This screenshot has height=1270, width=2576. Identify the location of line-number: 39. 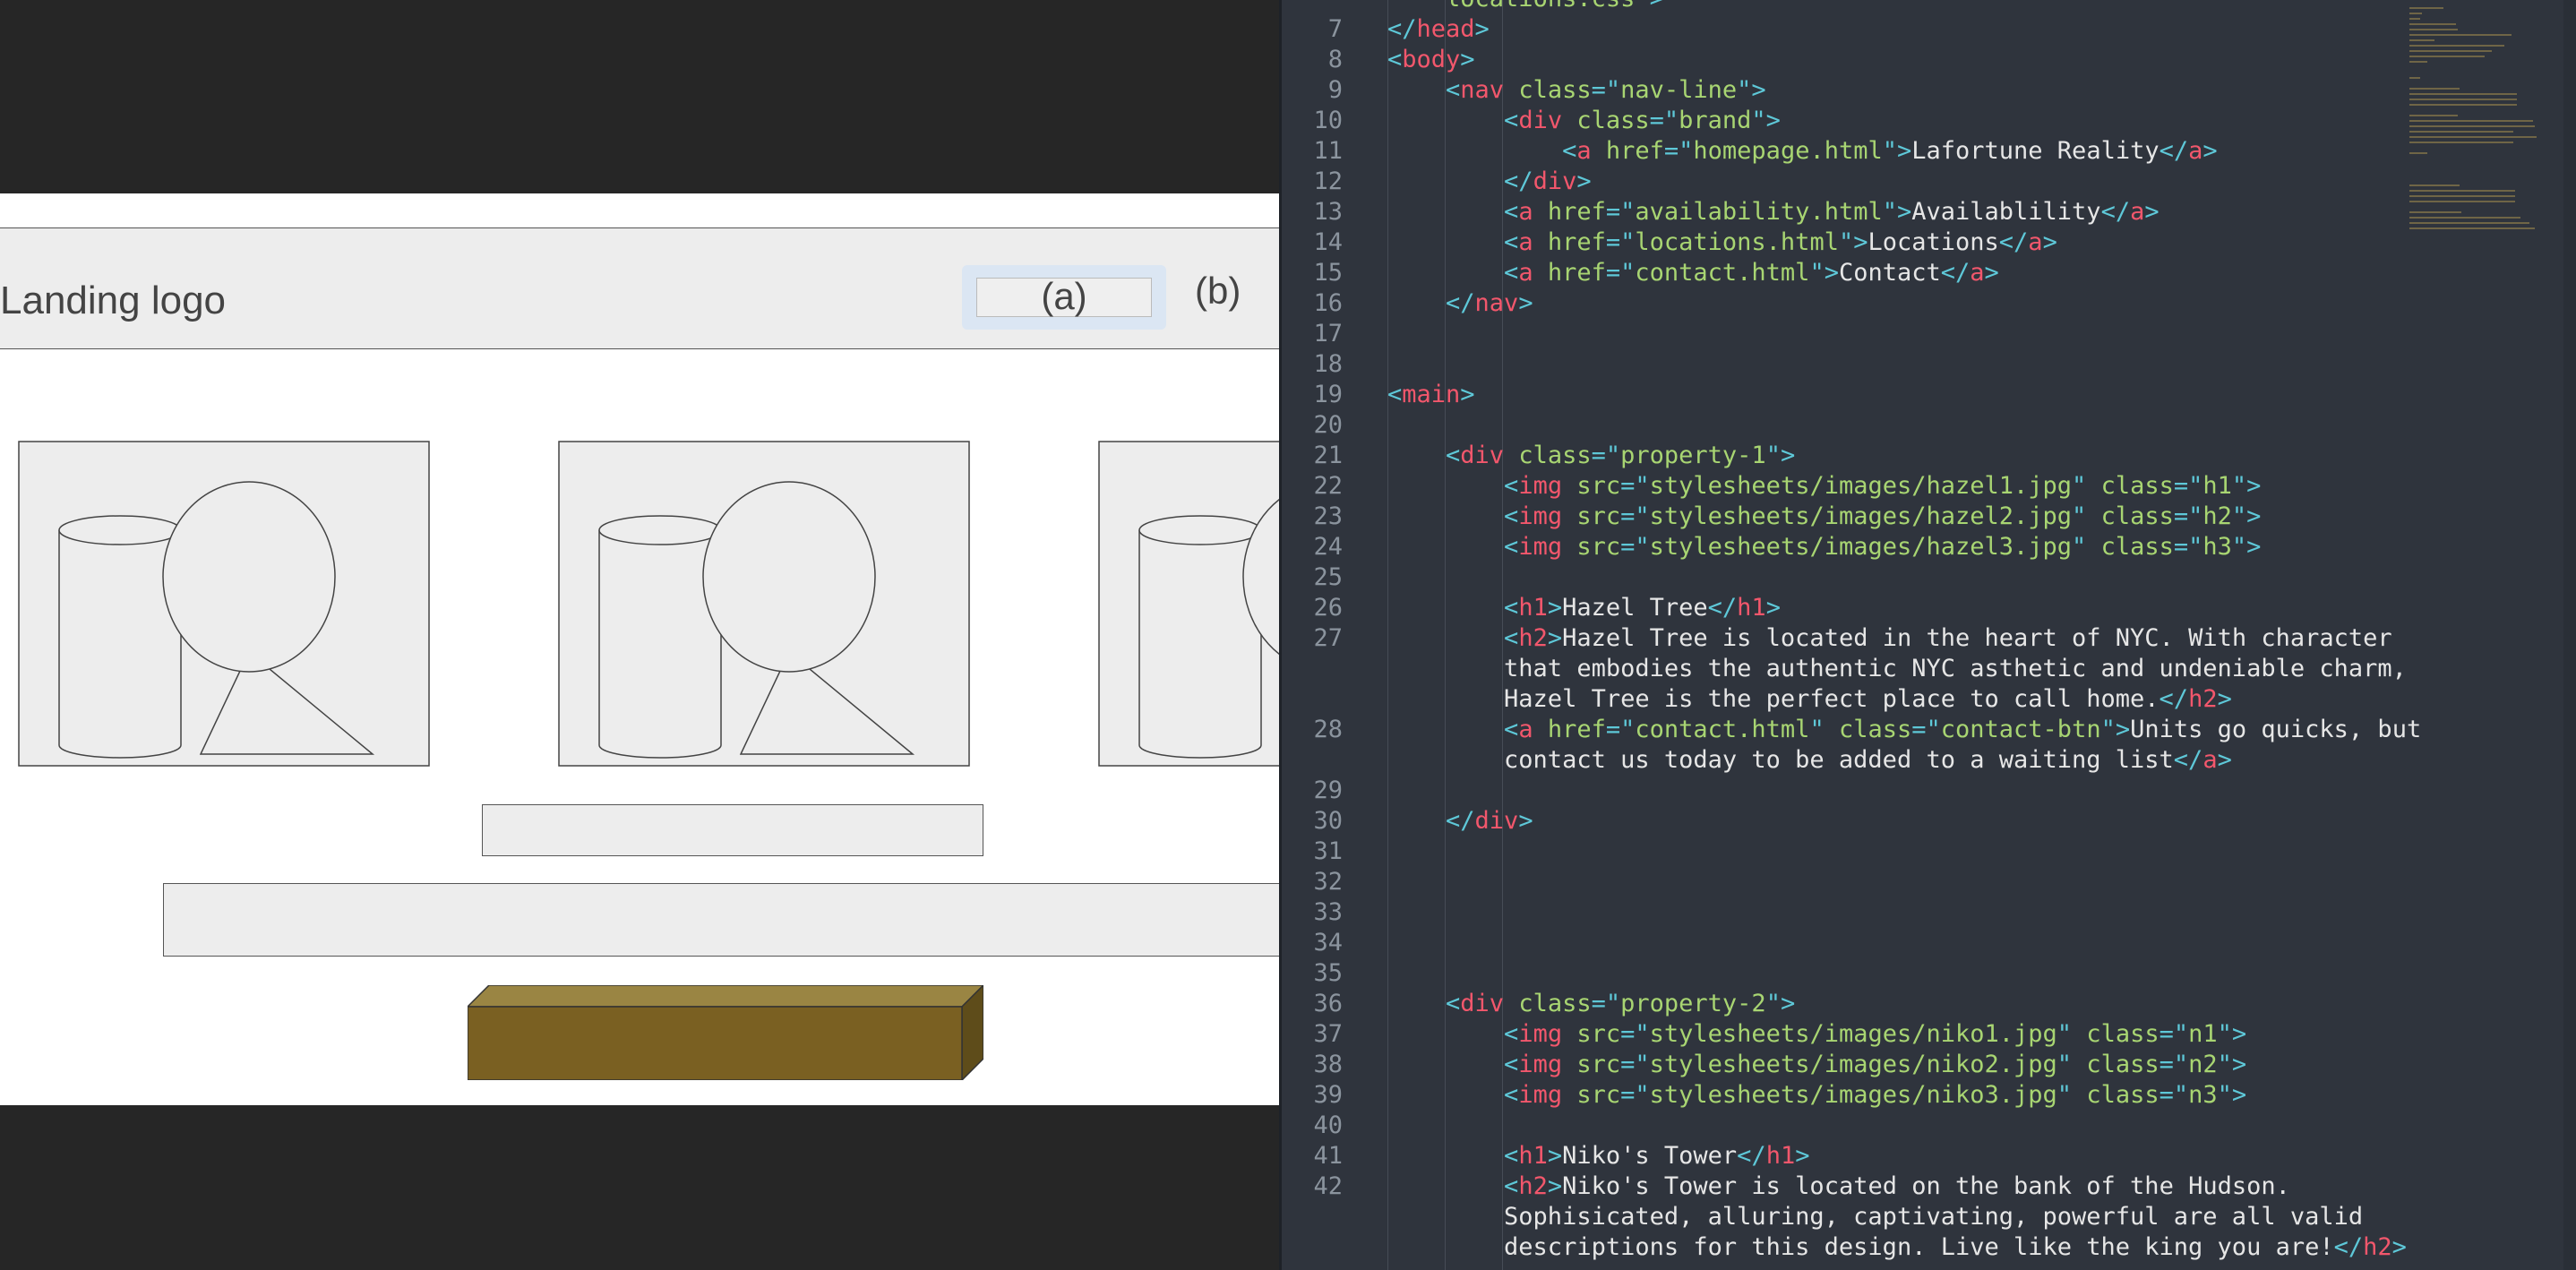
(1328, 1095).